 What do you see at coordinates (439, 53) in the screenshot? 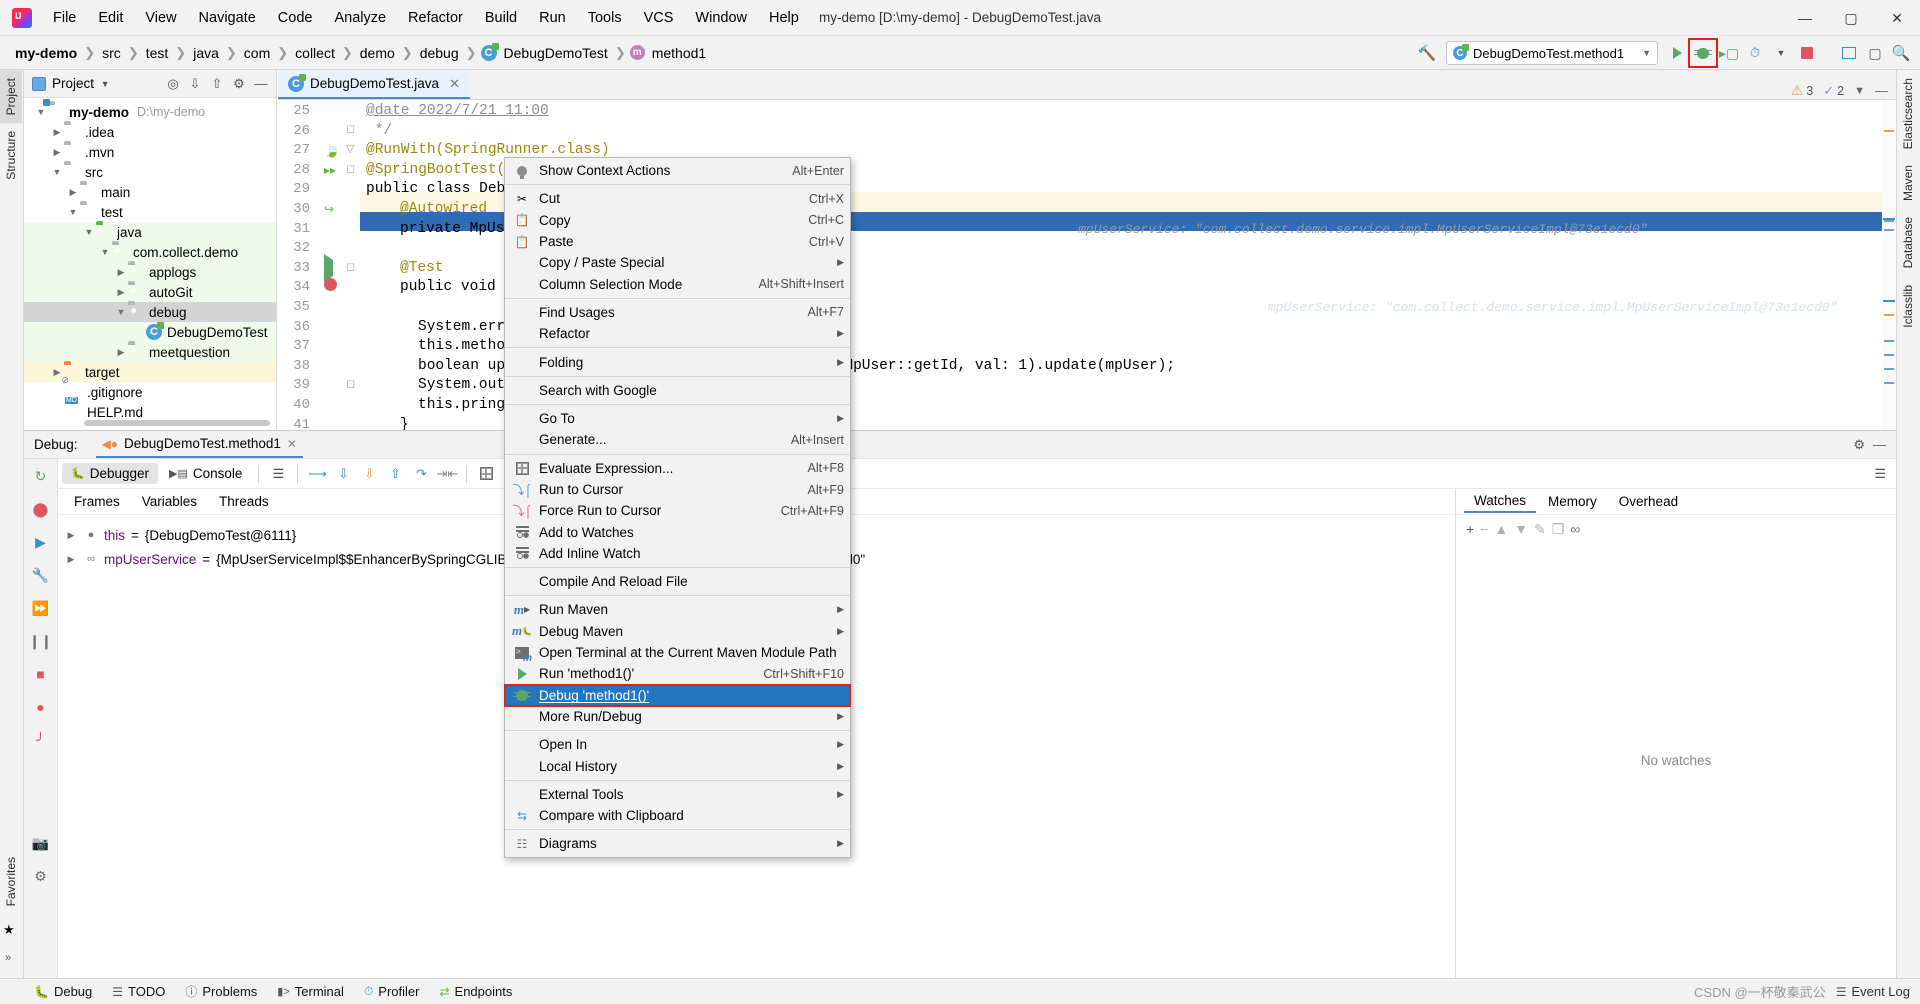
I see `breadcrumb-debug: debug` at bounding box center [439, 53].